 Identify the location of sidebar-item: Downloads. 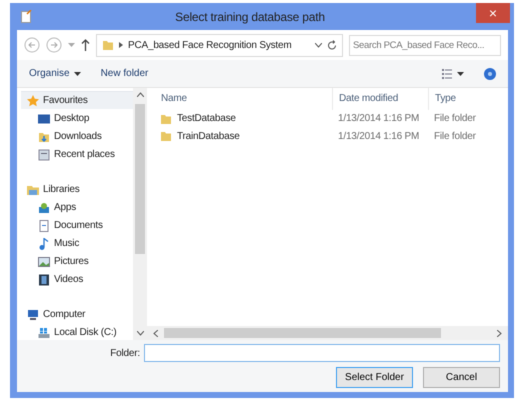
(77, 136).